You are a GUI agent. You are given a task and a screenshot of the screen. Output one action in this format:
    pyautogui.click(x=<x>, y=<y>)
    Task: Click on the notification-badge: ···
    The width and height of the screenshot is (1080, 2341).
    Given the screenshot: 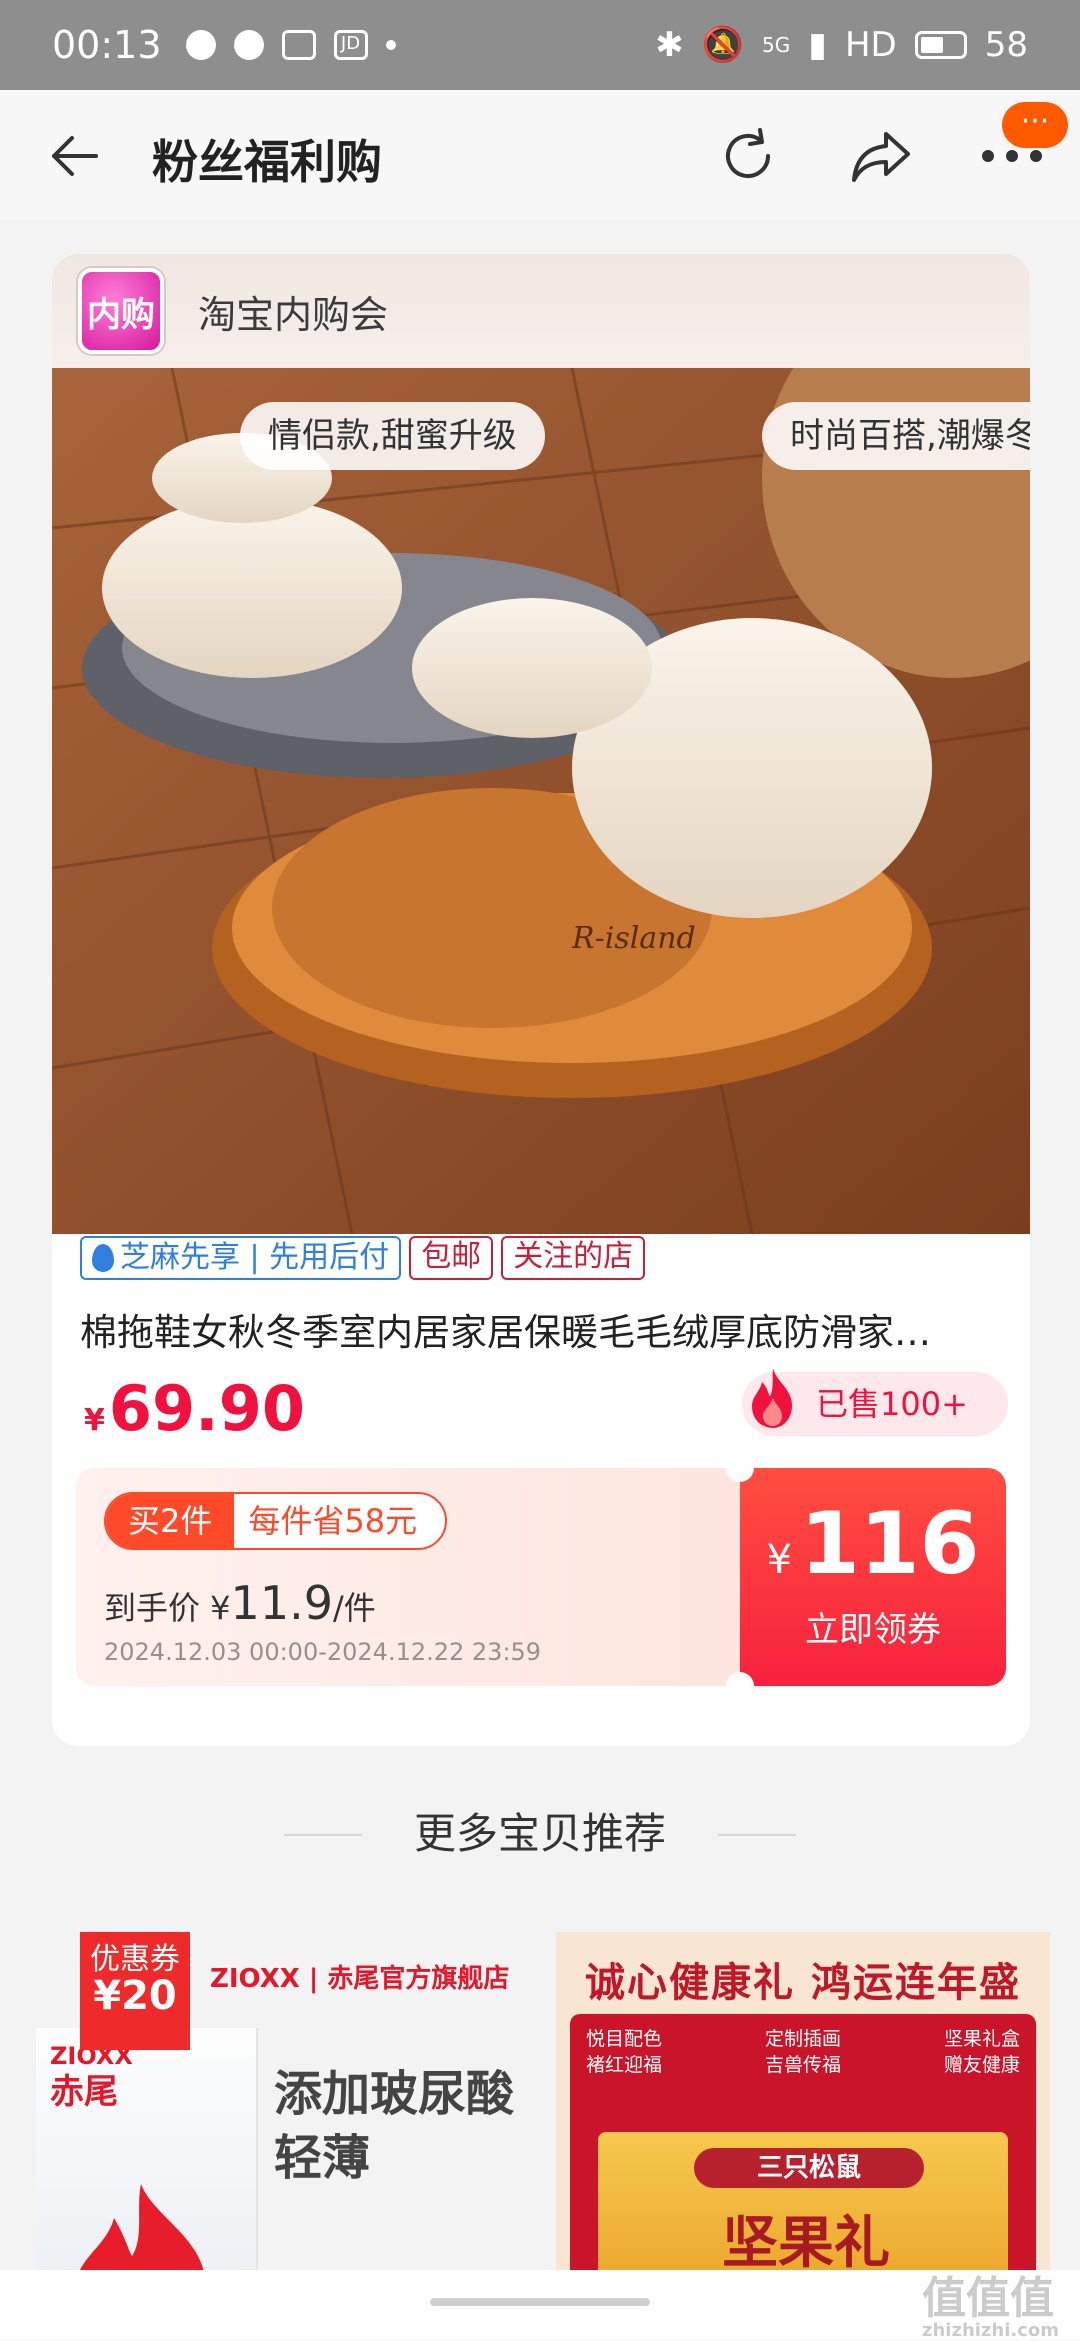 What is the action you would take?
    pyautogui.click(x=1035, y=125)
    